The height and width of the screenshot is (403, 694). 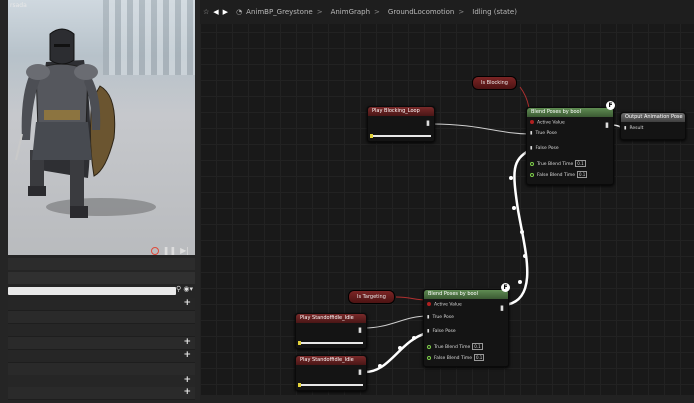 I want to click on graph-icon: ◔, so click(x=239, y=12).